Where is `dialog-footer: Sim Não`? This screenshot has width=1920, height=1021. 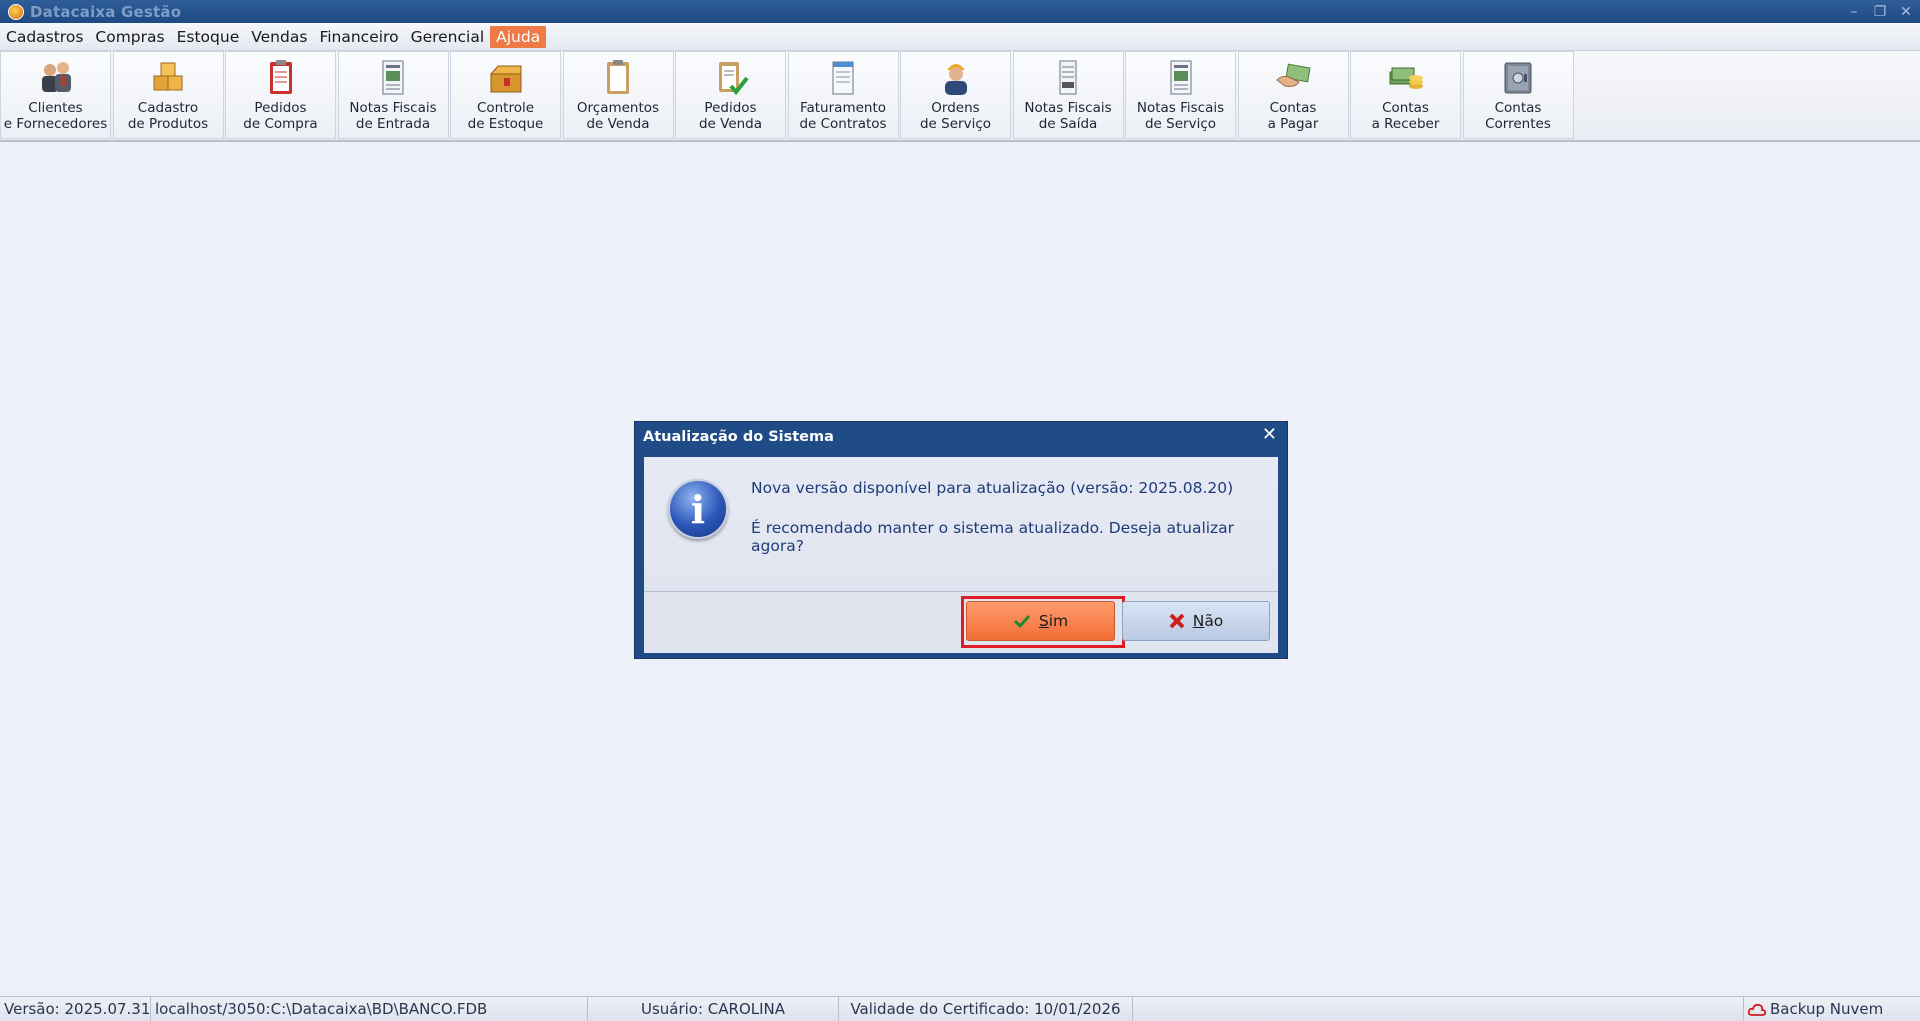 dialog-footer: Sim Não is located at coordinates (961, 622).